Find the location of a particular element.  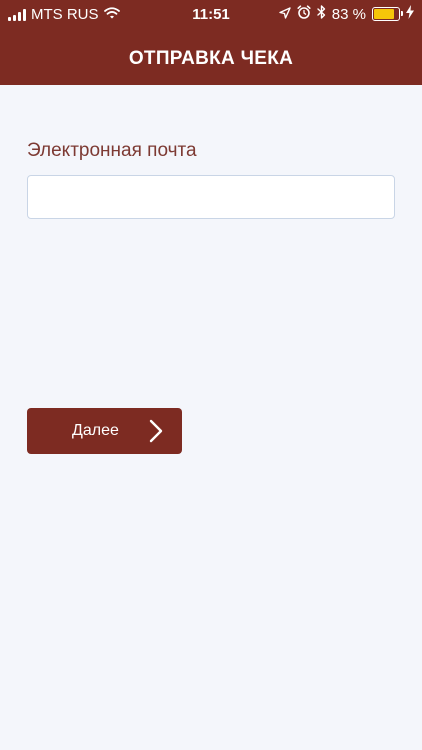

email-field is located at coordinates (211, 197).